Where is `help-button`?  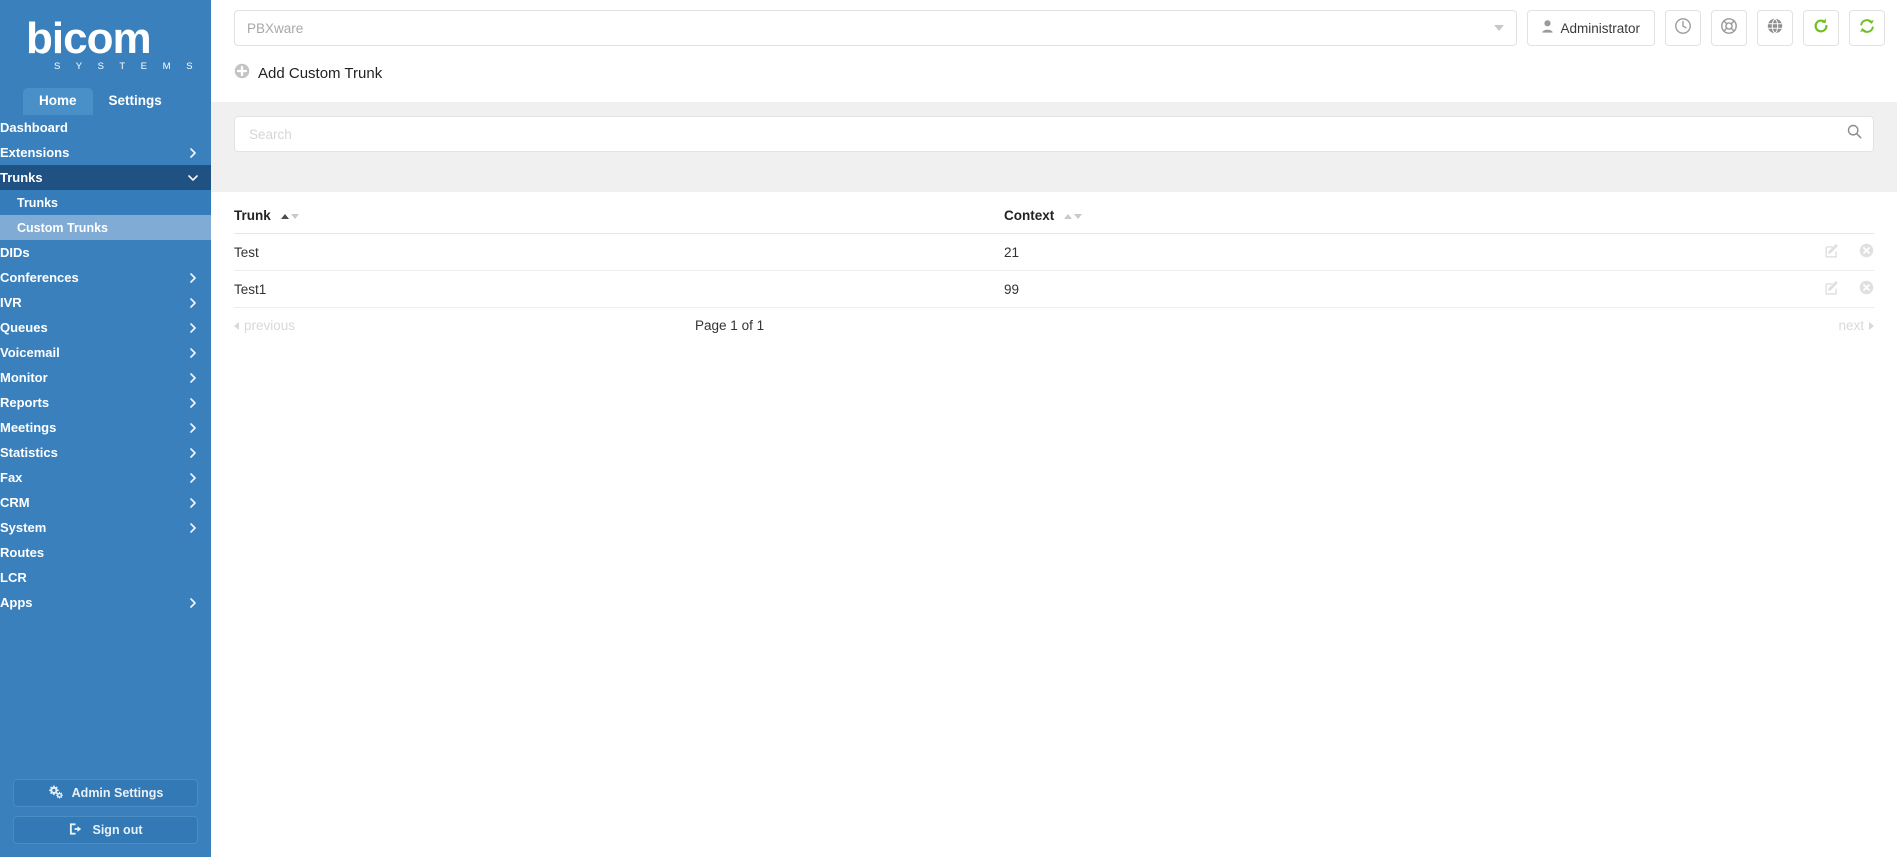 help-button is located at coordinates (1729, 28).